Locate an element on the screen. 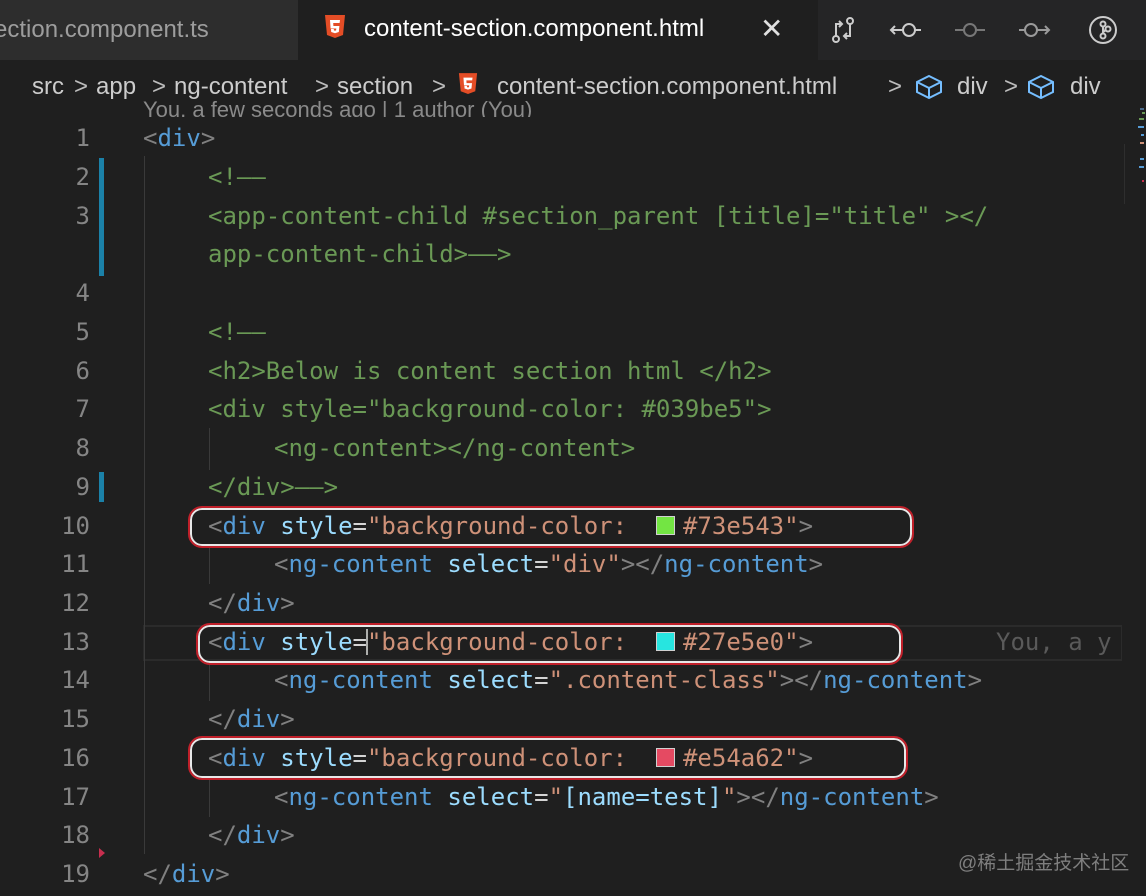  tab-label: section.component.ts is located at coordinates (104, 29).